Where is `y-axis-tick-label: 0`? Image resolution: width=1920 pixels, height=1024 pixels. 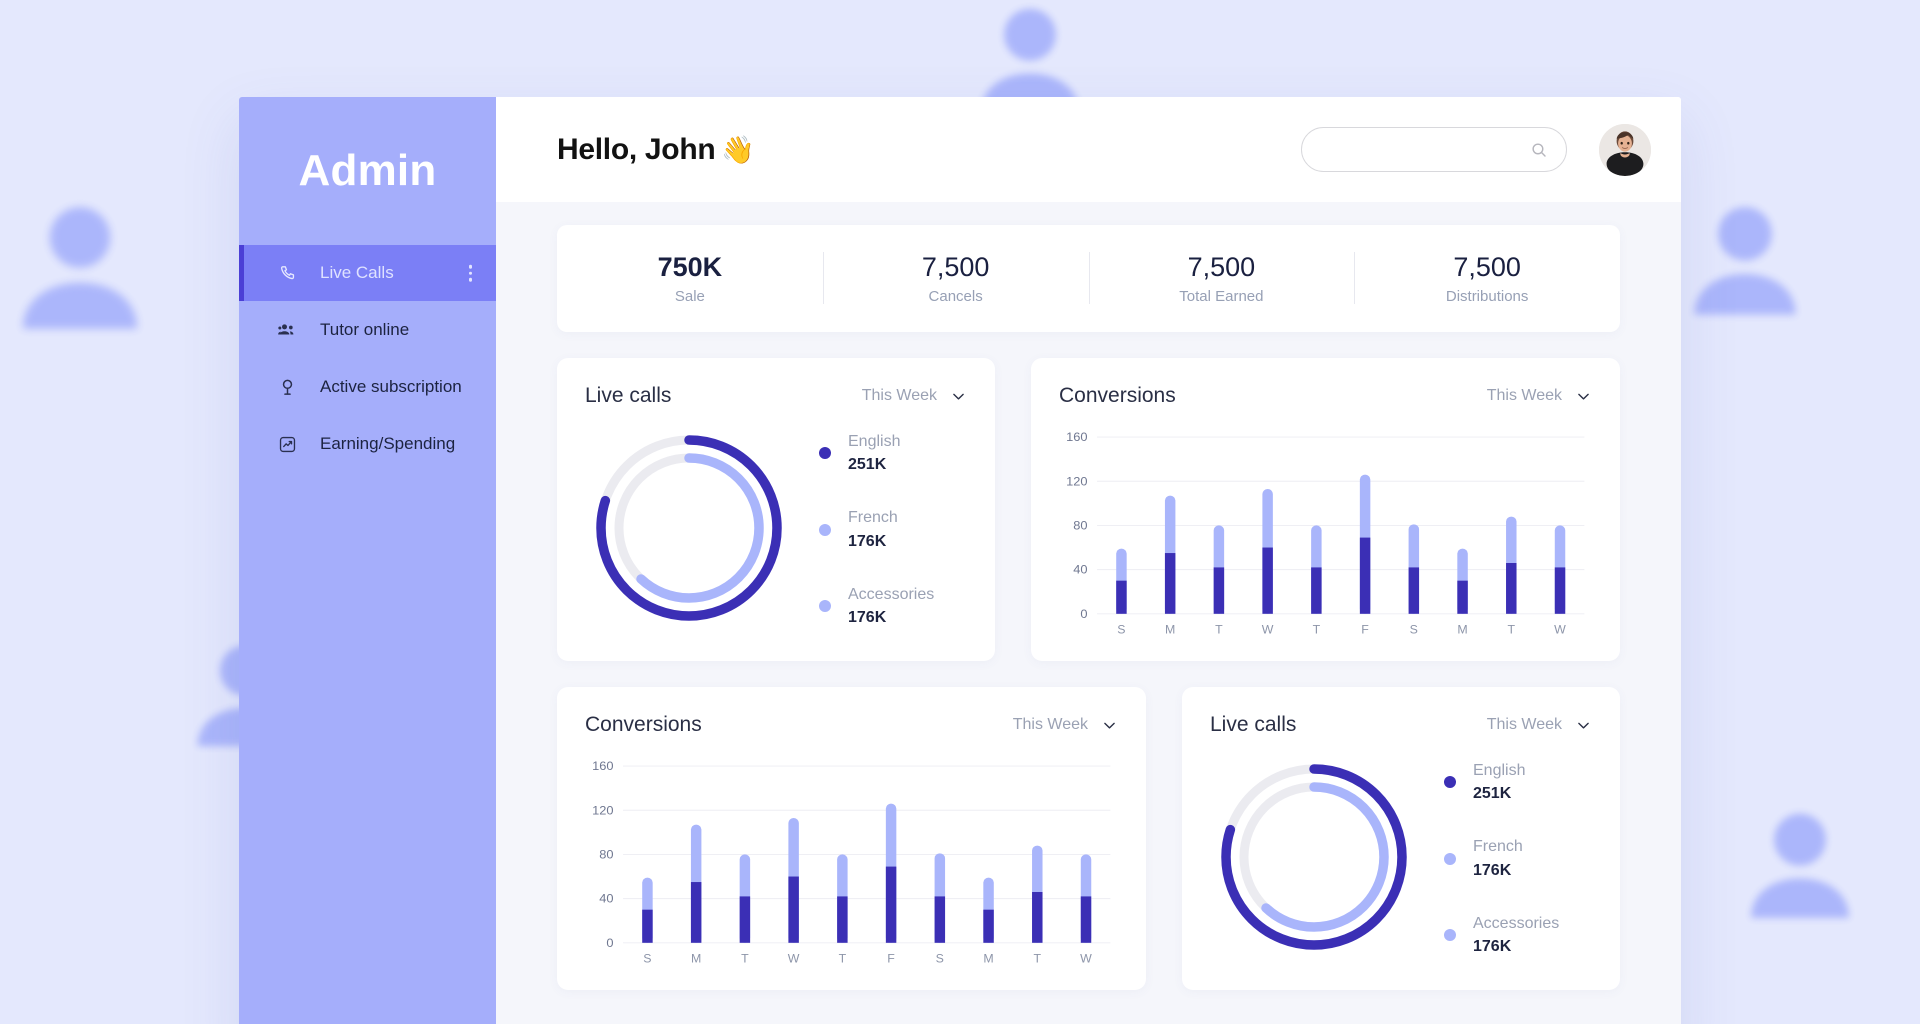
y-axis-tick-label: 0 is located at coordinates (1083, 614).